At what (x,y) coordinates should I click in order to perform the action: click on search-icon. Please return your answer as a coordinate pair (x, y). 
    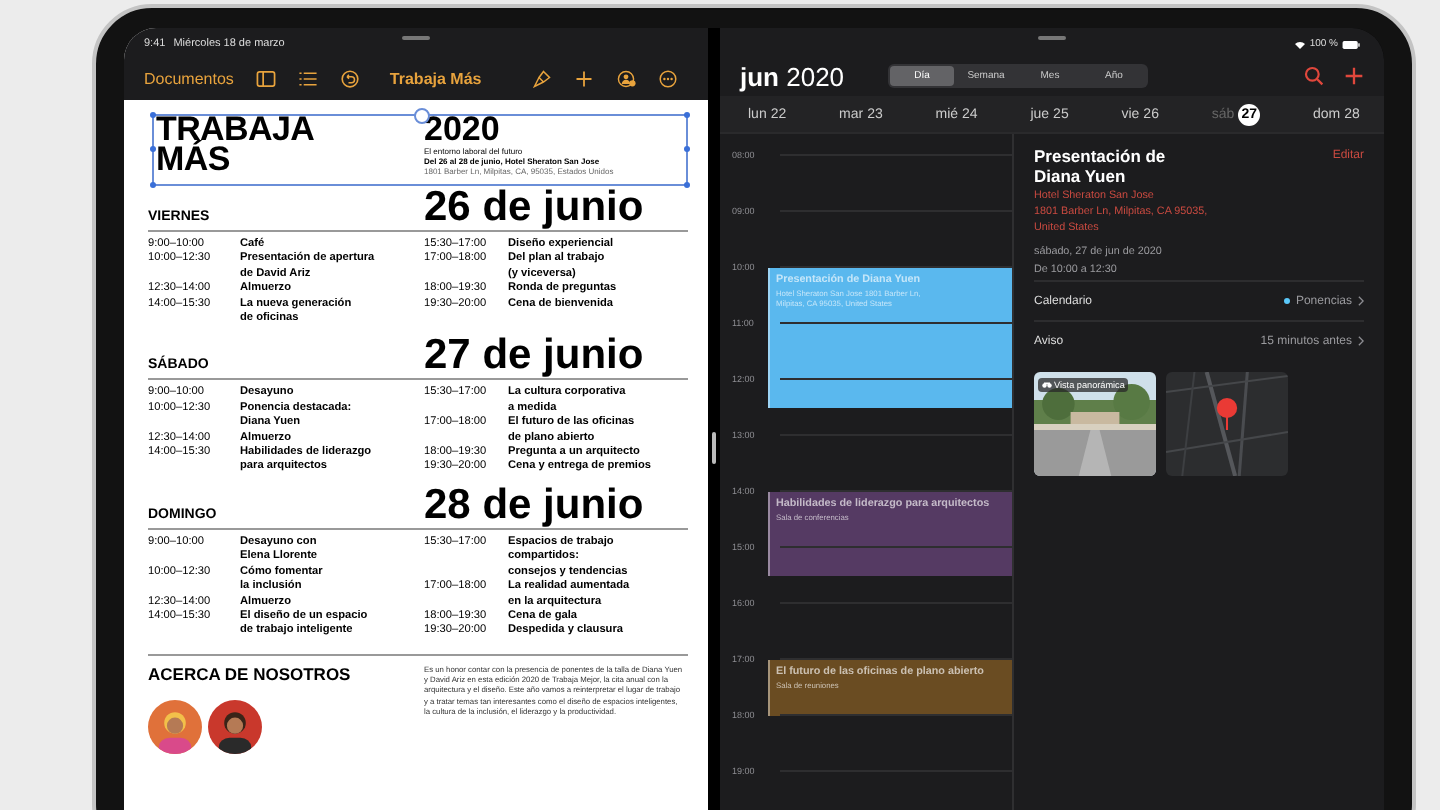
    Looking at the image, I should click on (1314, 76).